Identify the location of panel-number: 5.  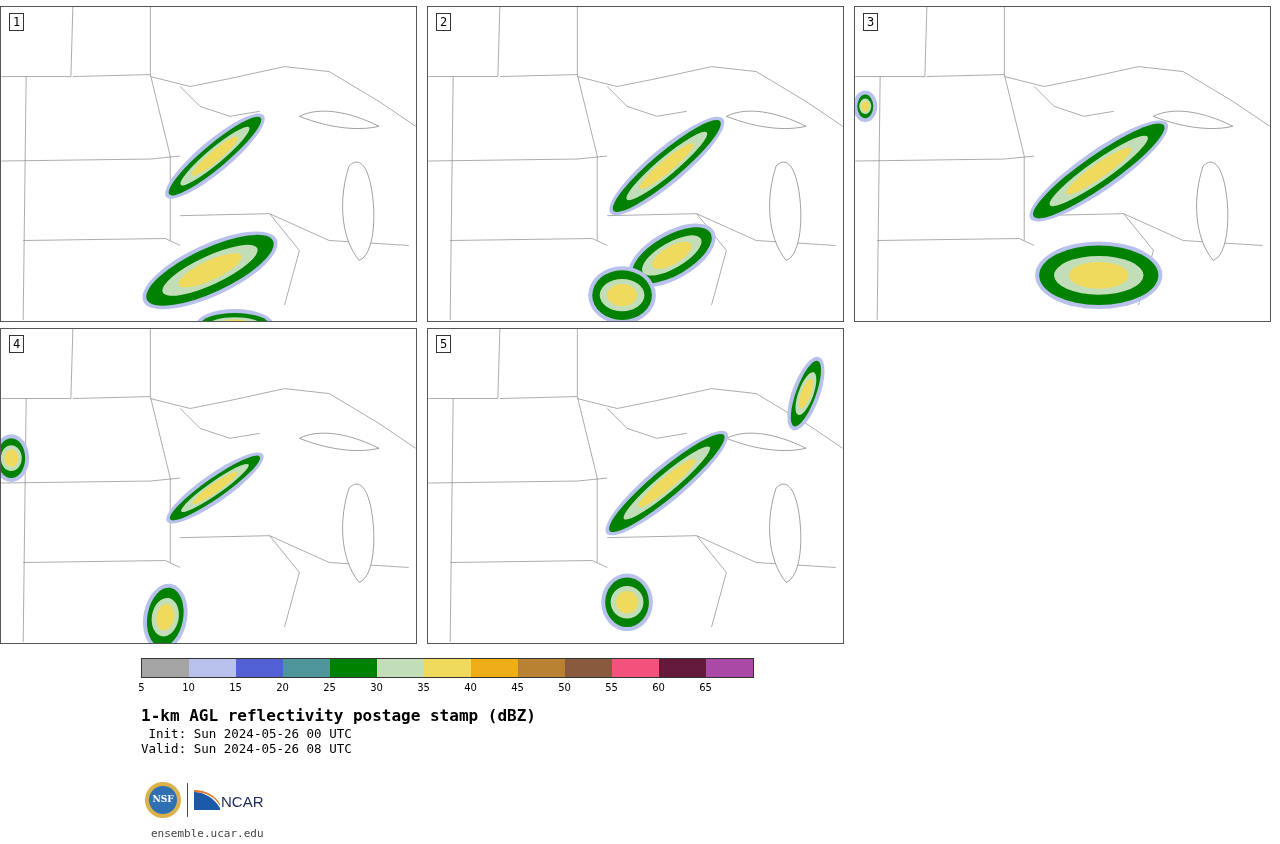
(444, 344).